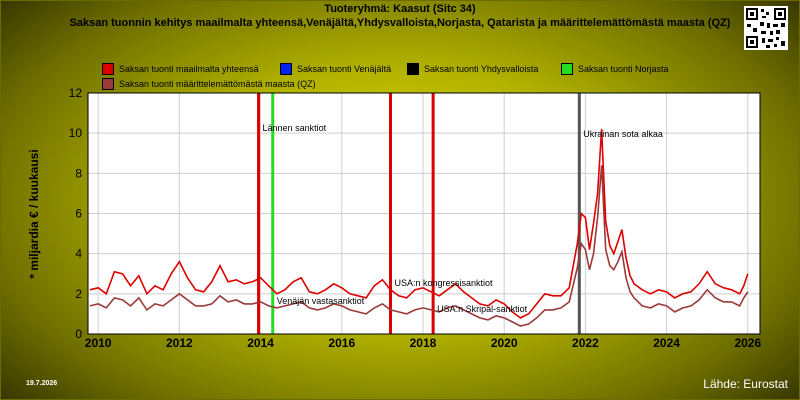 The height and width of the screenshot is (400, 800). What do you see at coordinates (76, 133) in the screenshot?
I see `y-tick-label: 10` at bounding box center [76, 133].